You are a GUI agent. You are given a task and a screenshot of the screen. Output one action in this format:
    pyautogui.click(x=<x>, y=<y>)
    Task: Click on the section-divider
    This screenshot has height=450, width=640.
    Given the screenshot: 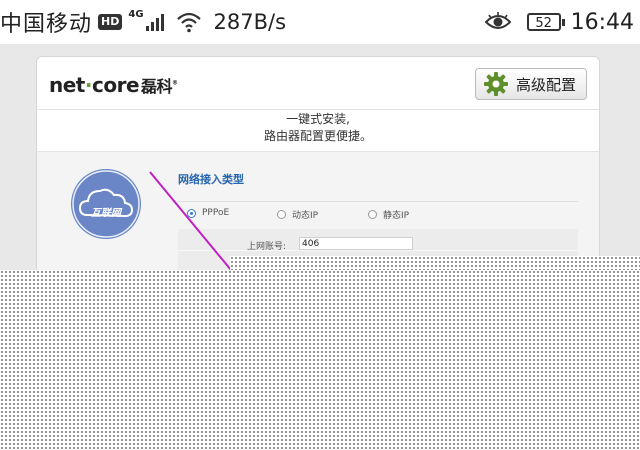 What is the action you would take?
    pyautogui.click(x=378, y=201)
    